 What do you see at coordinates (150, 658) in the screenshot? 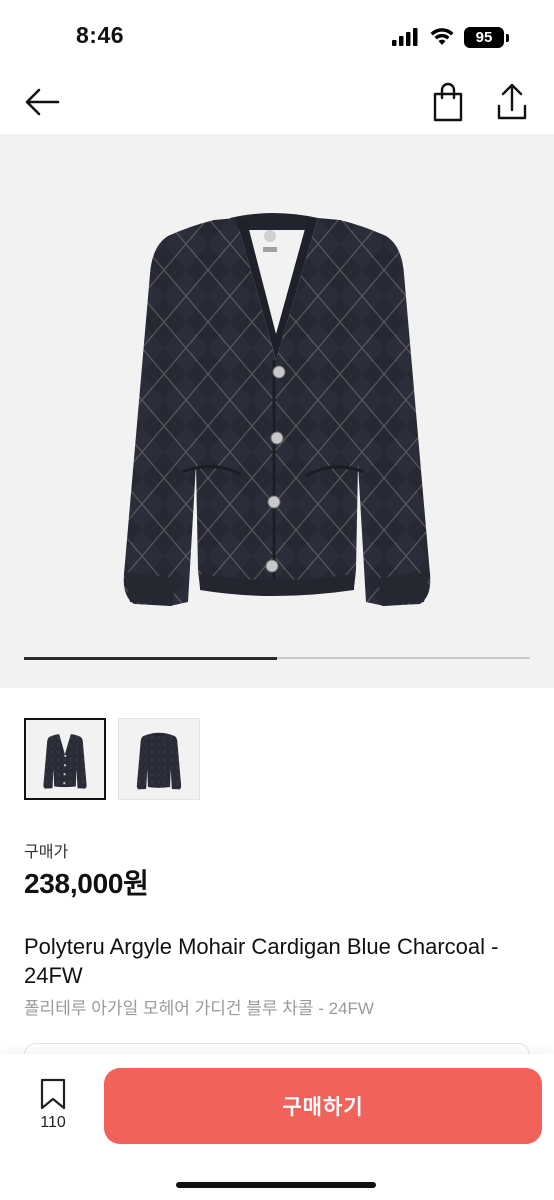
I see `gallery-progress-fill` at bounding box center [150, 658].